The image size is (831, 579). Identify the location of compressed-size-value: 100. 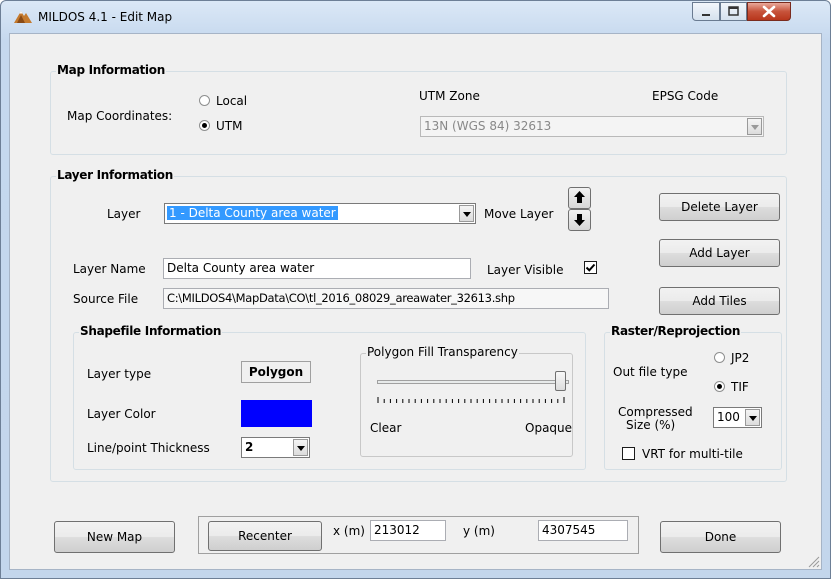
(728, 417).